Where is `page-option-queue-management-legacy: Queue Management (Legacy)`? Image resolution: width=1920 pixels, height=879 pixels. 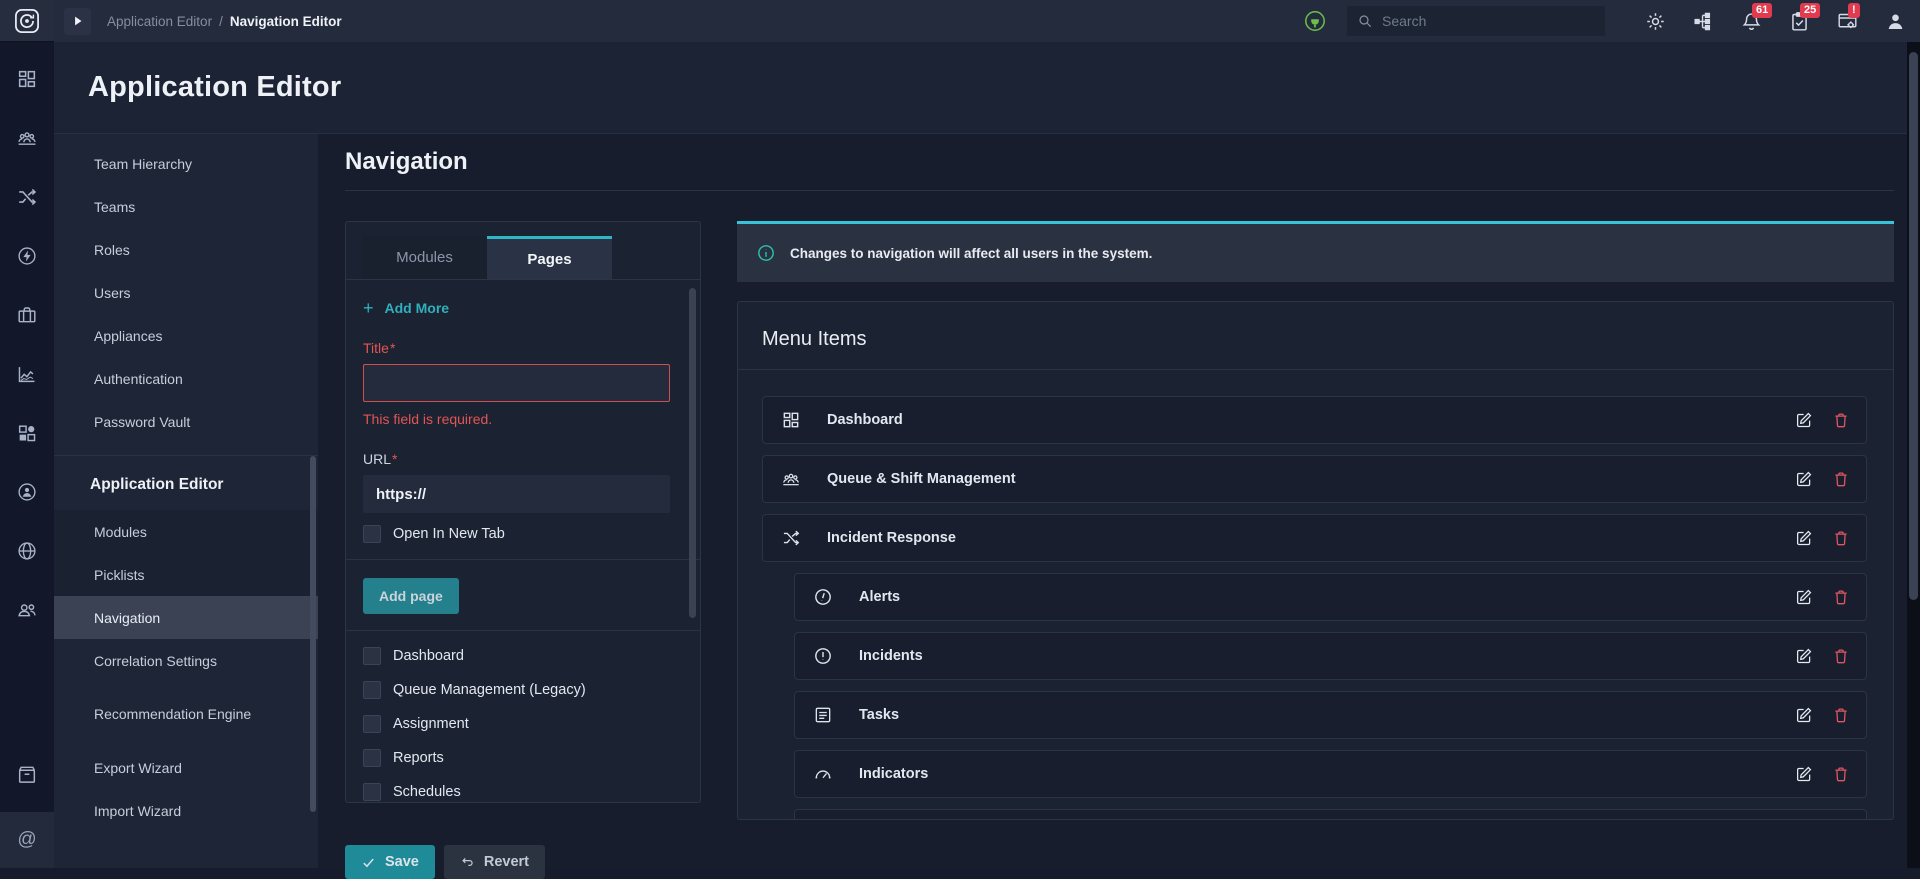
page-option-queue-management-legacy: Queue Management (Legacy) is located at coordinates (516, 690).